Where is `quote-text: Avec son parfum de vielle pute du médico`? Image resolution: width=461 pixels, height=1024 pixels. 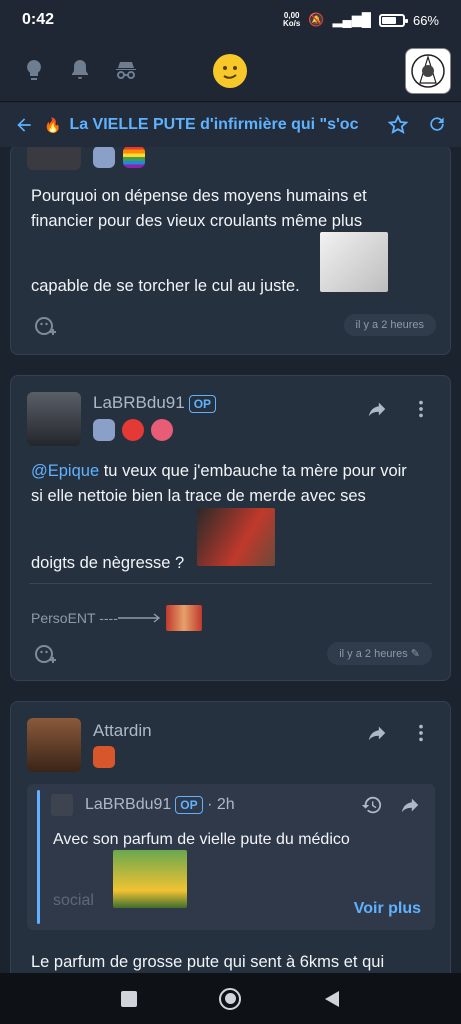
quote-text: Avec son parfum de vielle pute du médico is located at coordinates (201, 839).